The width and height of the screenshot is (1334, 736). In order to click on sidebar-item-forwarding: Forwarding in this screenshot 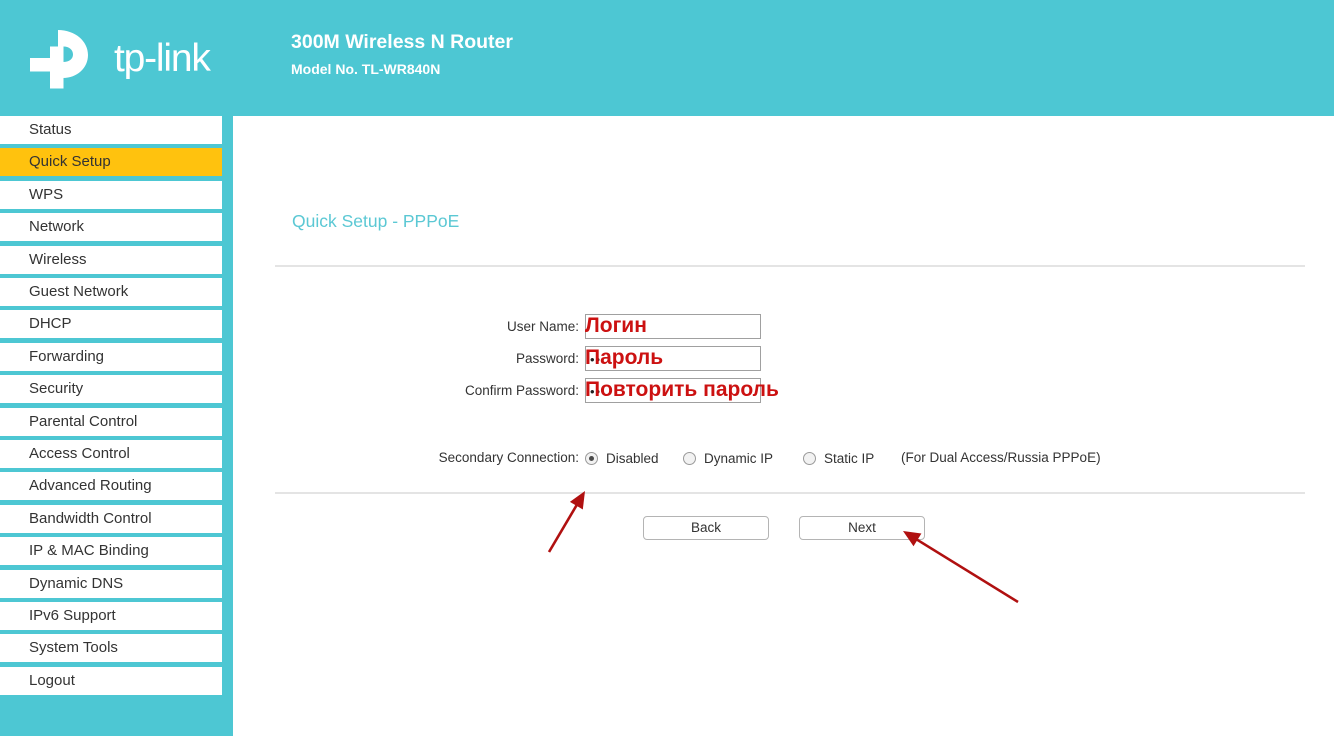, I will do `click(111, 356)`.